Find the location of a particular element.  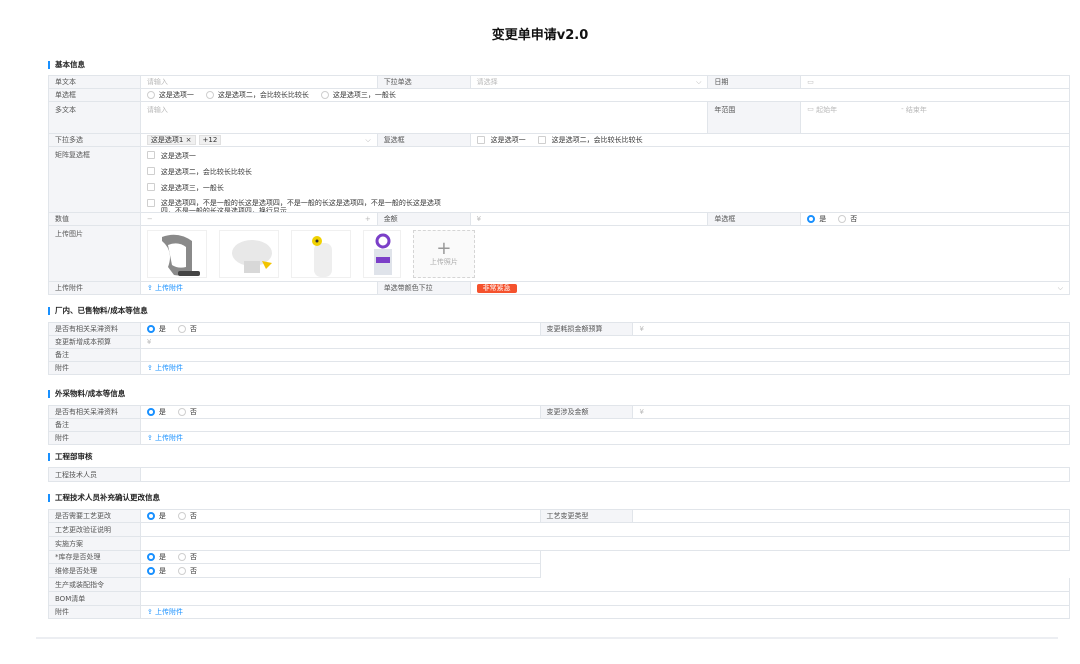

factory-budget-label: 变更耗损金额预算 is located at coordinates (587, 329).